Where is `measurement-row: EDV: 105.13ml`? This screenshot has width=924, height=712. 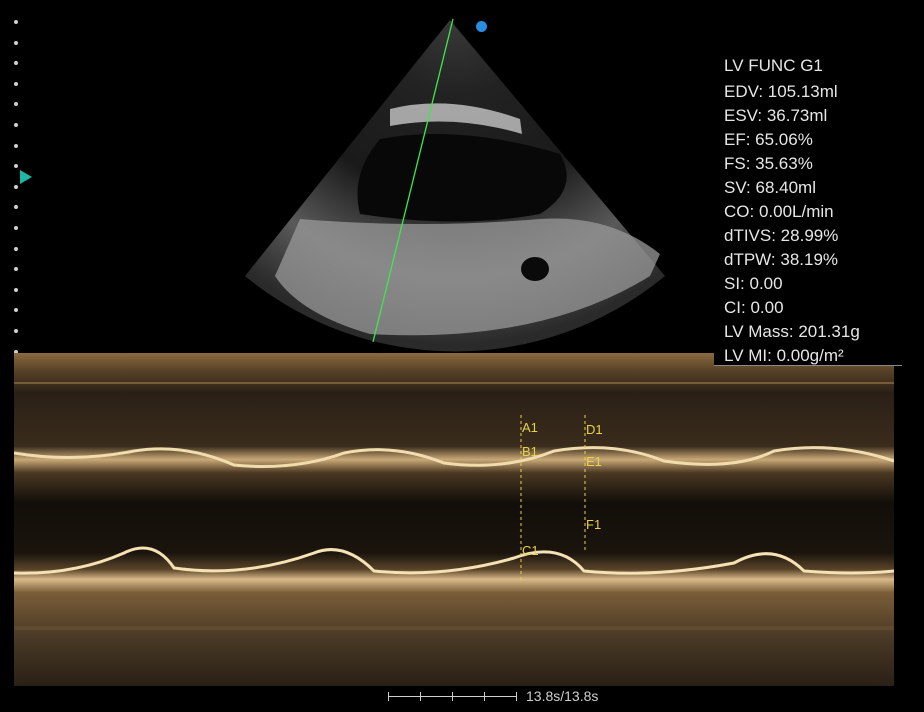
measurement-row: EDV: 105.13ml is located at coordinates (781, 91).